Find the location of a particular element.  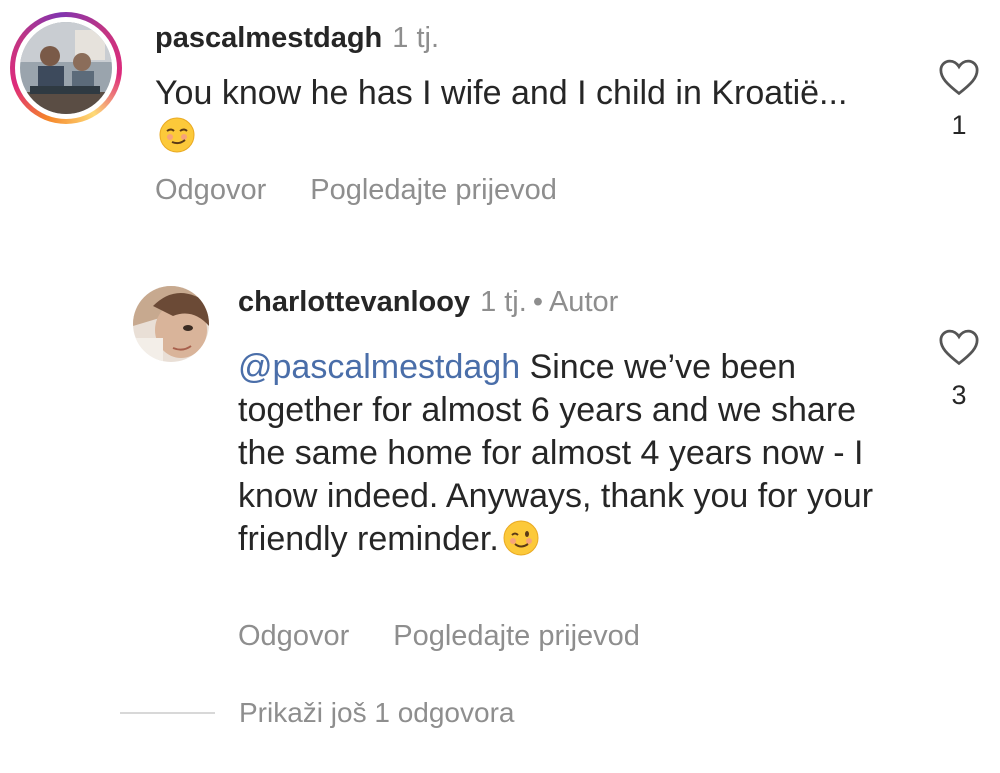

like-count: 3 is located at coordinates (959, 395).